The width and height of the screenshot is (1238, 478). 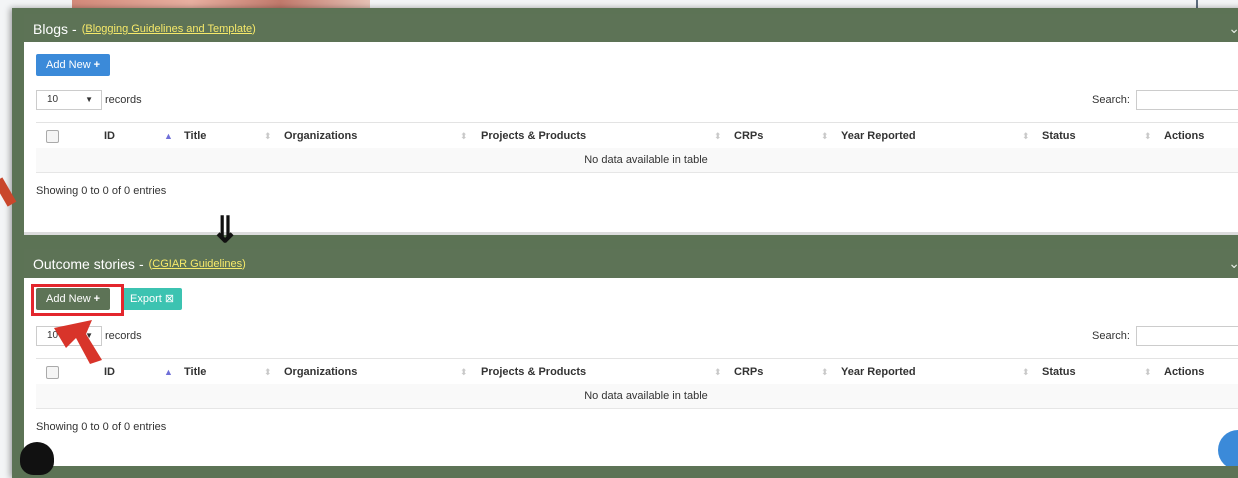 I want to click on plus-icon: +, so click(x=97, y=65).